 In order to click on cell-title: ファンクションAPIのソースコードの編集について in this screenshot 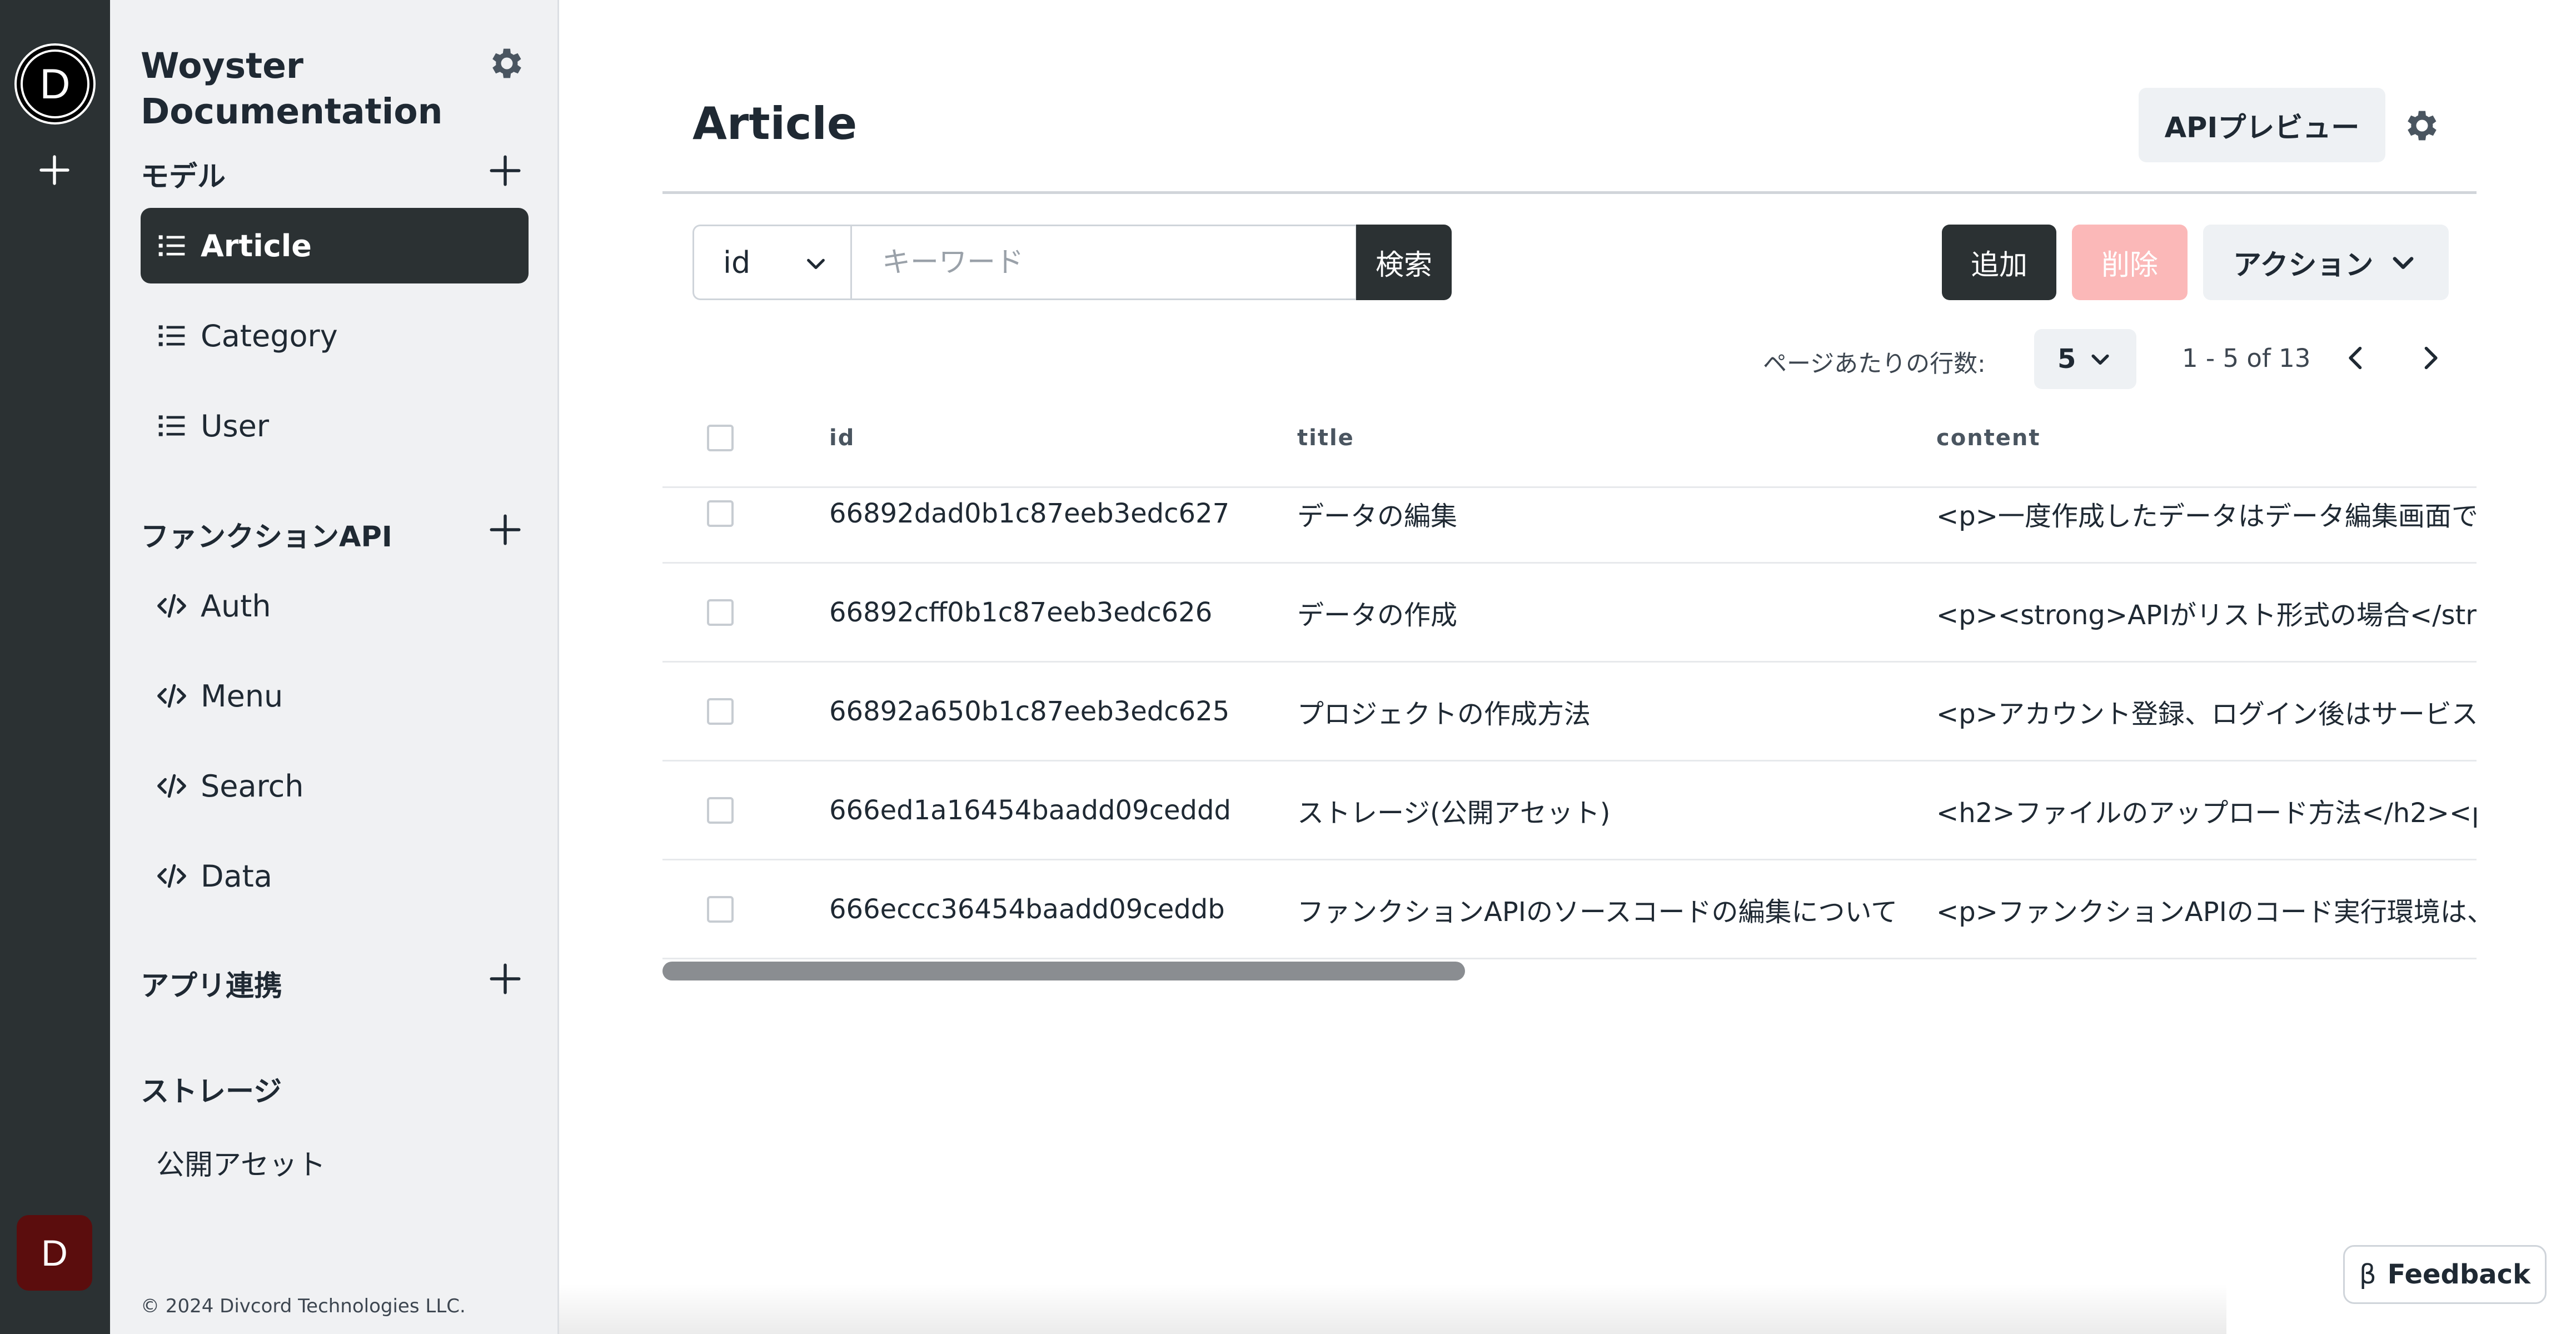, I will do `click(1597, 912)`.